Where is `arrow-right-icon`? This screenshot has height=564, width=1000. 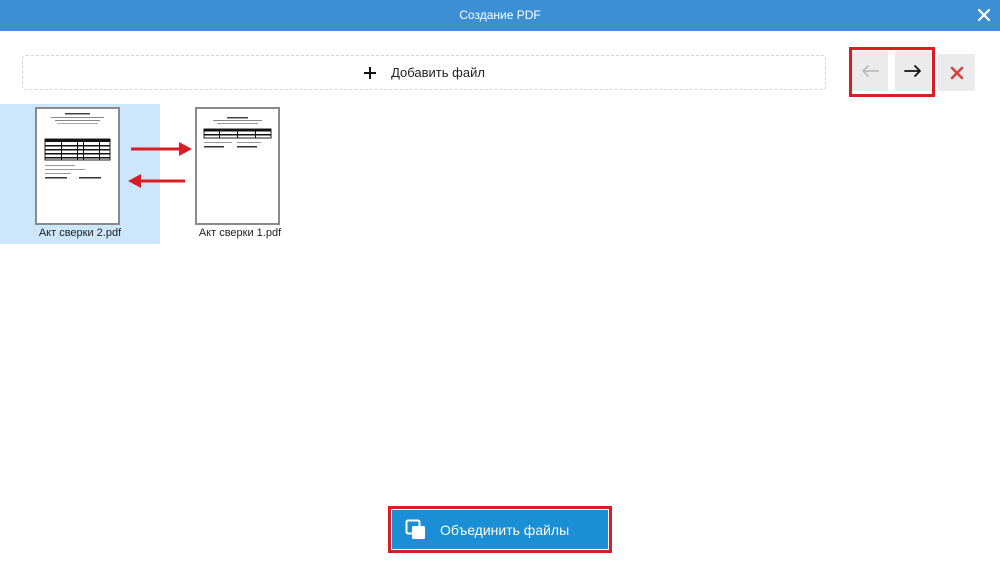
arrow-right-icon is located at coordinates (912, 71).